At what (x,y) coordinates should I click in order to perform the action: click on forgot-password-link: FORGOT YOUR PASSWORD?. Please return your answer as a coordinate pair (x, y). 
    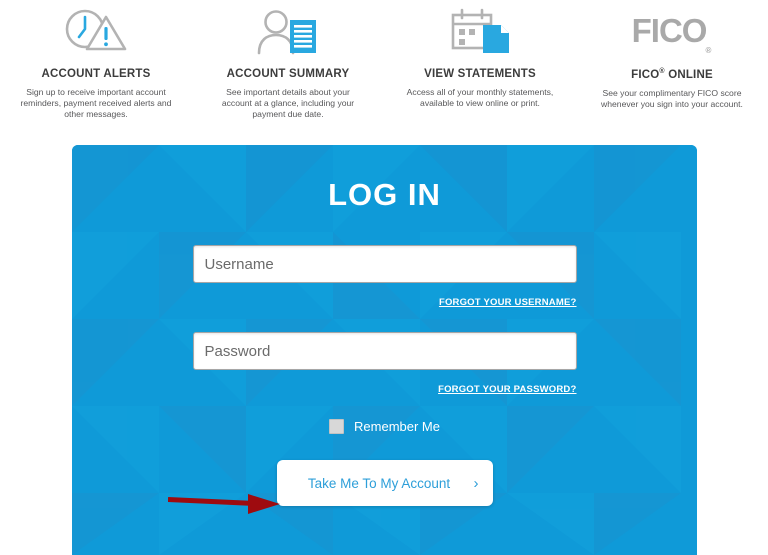
    Looking at the image, I should click on (507, 389).